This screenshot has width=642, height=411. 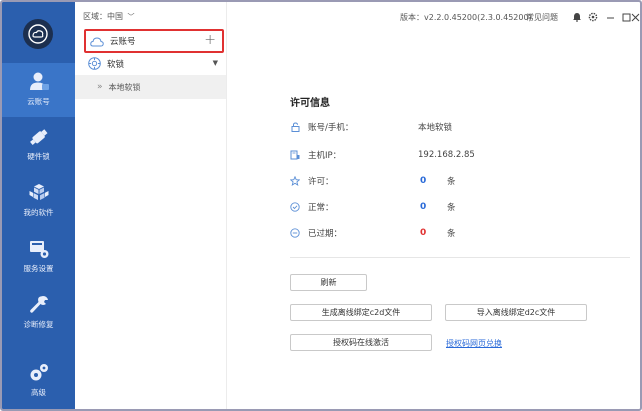 I want to click on region-selector: 区域：中国 ﹀, so click(x=109, y=16).